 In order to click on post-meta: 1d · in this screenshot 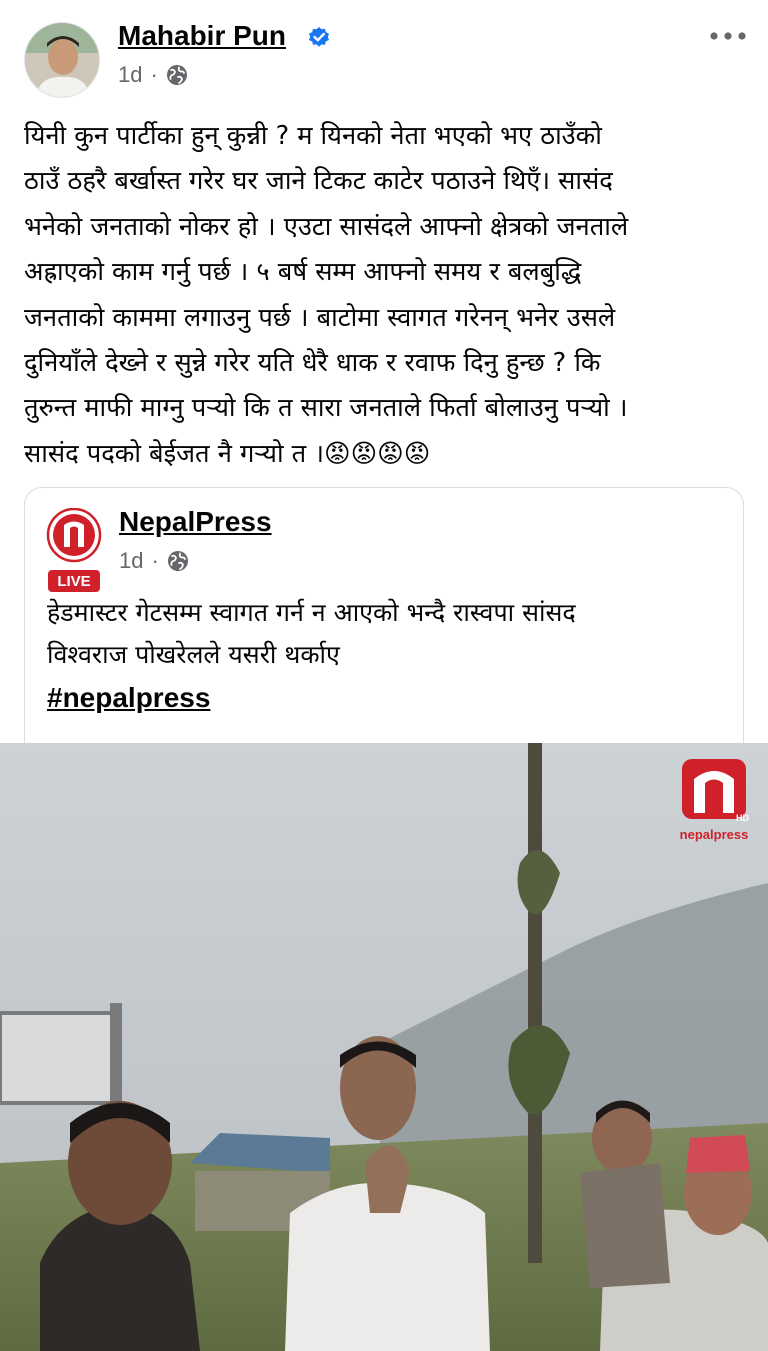, I will do `click(153, 75)`.